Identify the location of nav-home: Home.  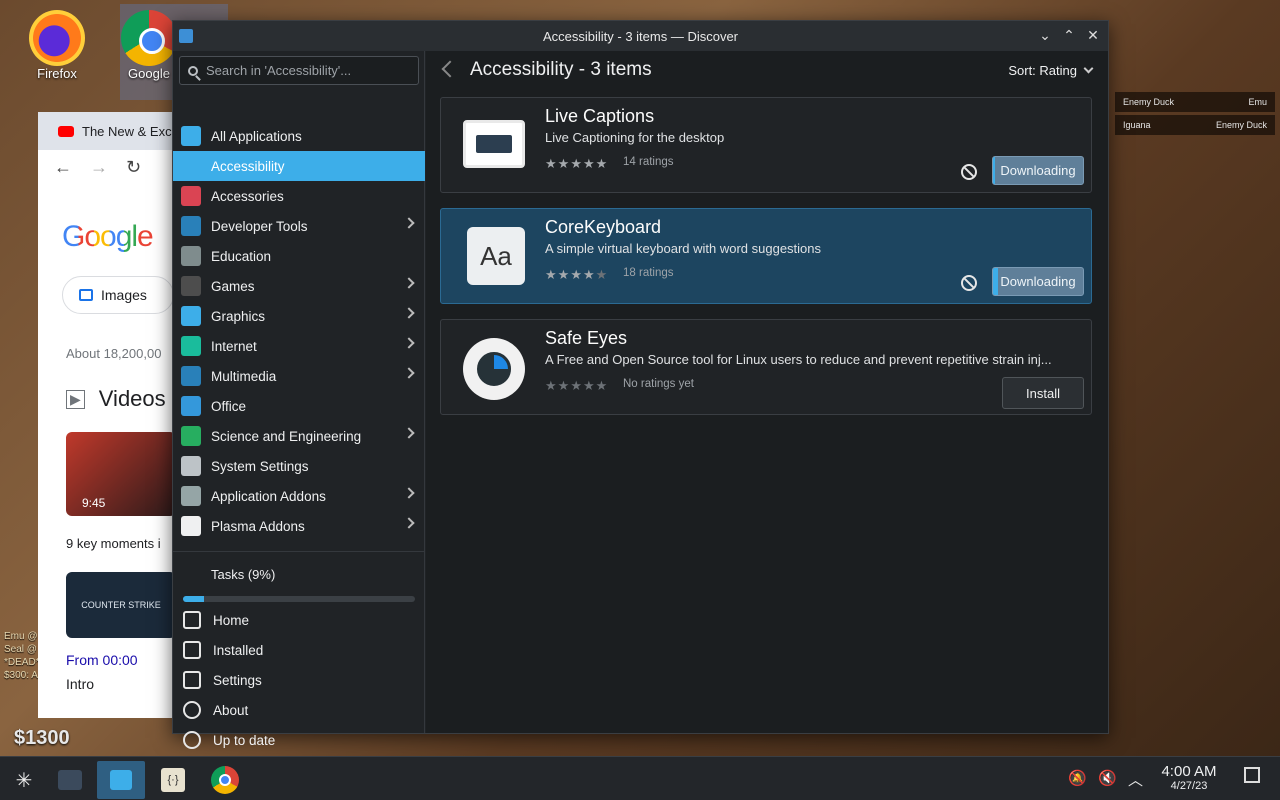
(299, 620).